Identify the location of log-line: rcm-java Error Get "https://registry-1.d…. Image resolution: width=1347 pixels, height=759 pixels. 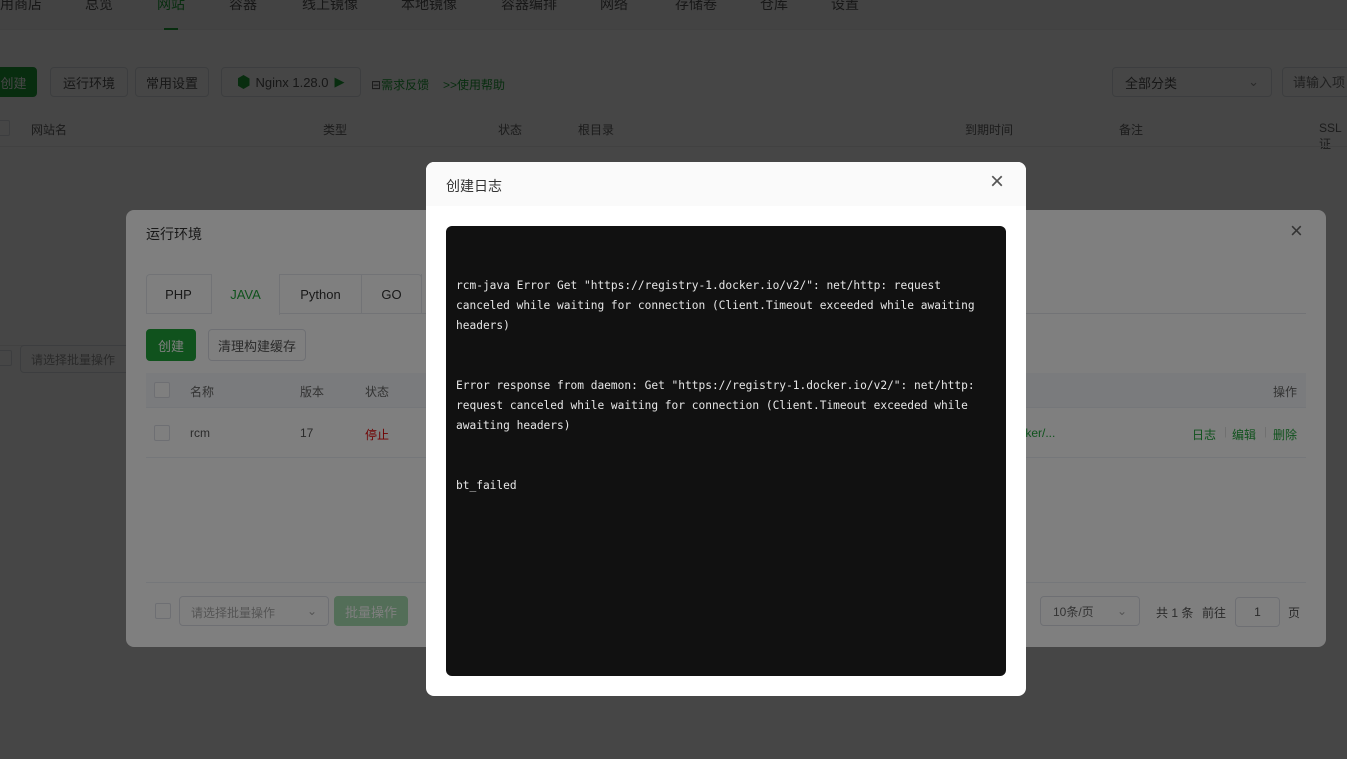
(719, 305).